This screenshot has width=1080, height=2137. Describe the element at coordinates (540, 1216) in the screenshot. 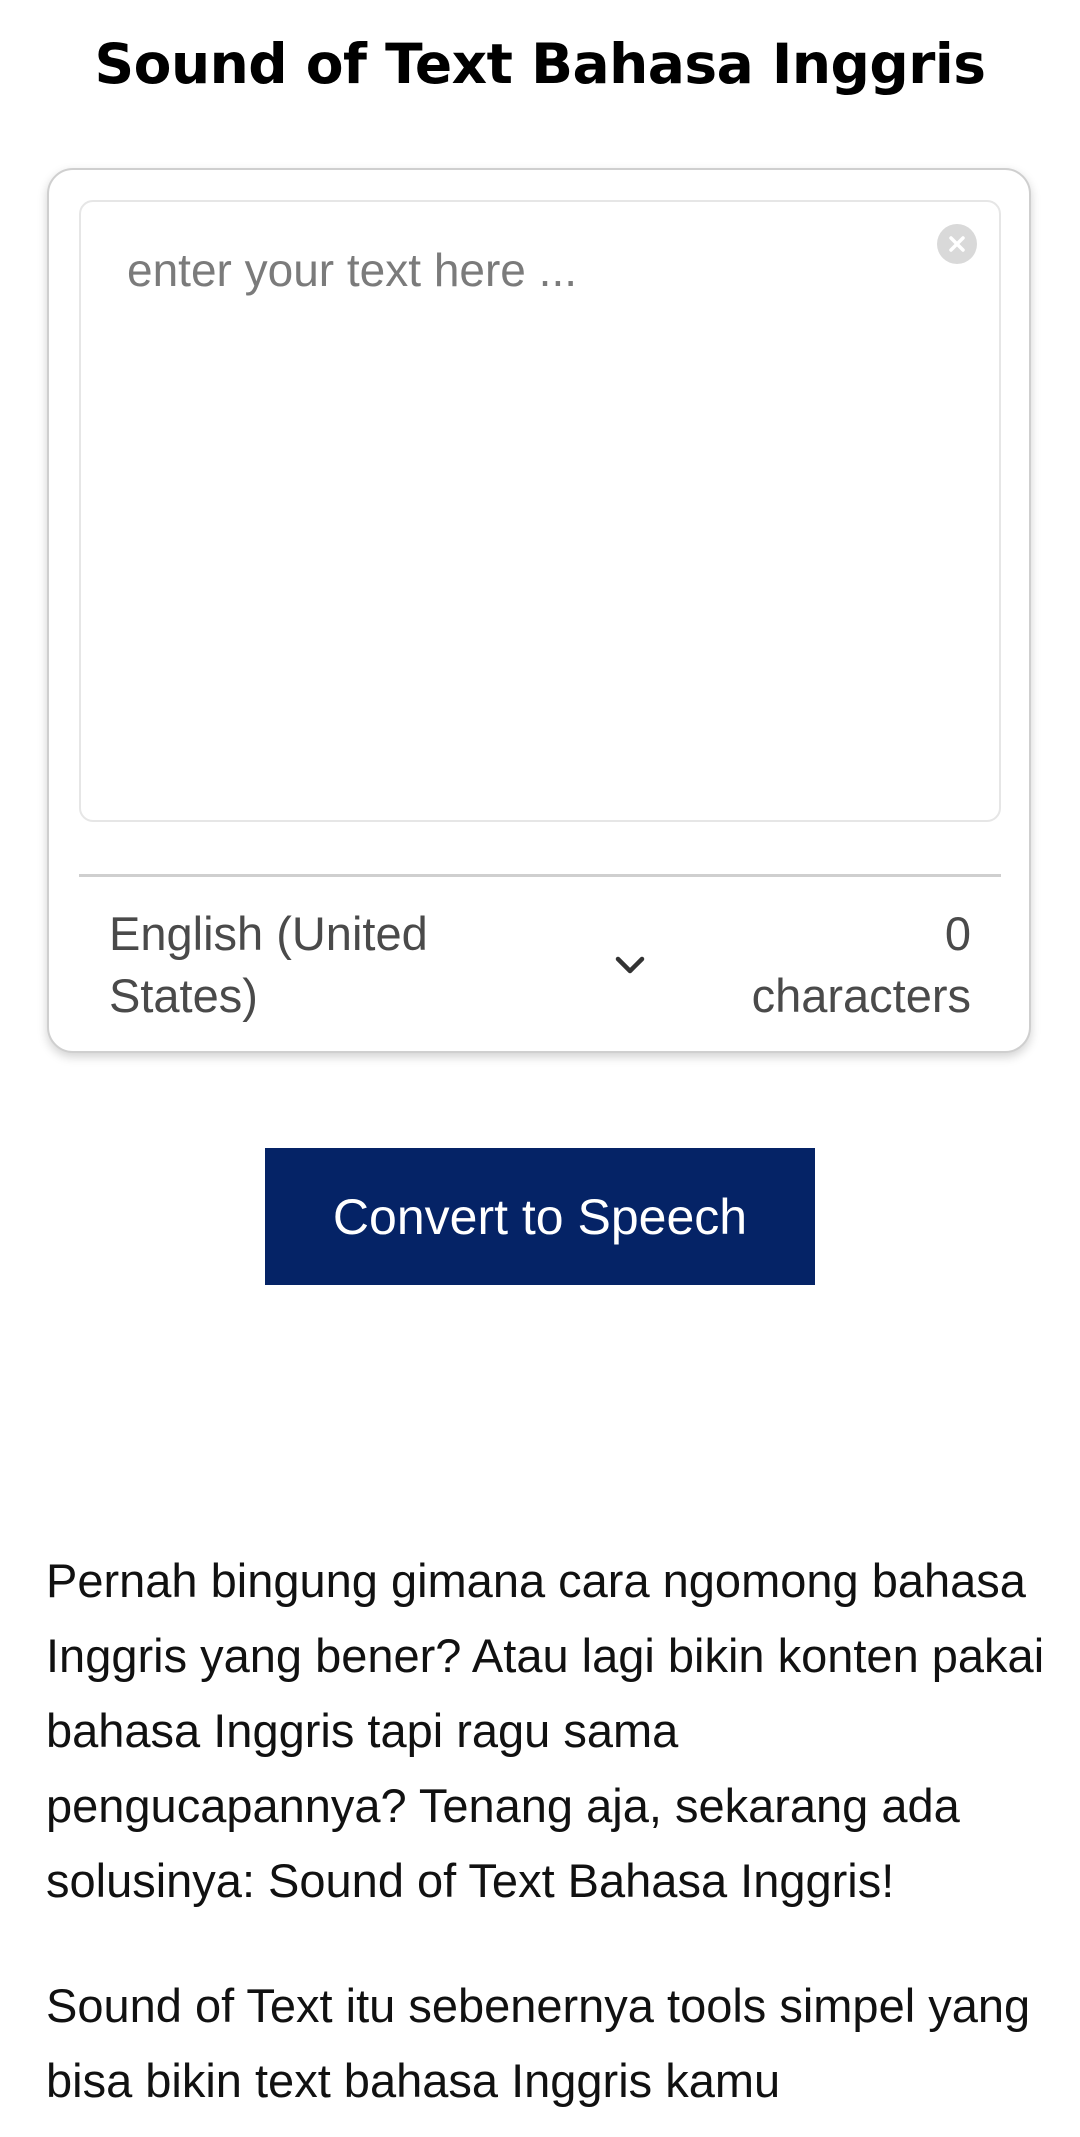

I see `convert-to-speech-button: Convert to Speech` at that location.